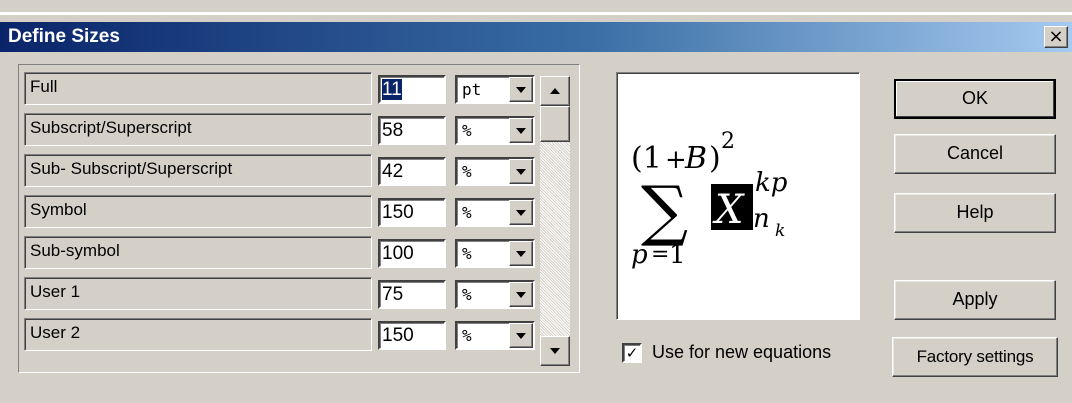  What do you see at coordinates (728, 141) in the screenshot?
I see `preview-exponent: 2` at bounding box center [728, 141].